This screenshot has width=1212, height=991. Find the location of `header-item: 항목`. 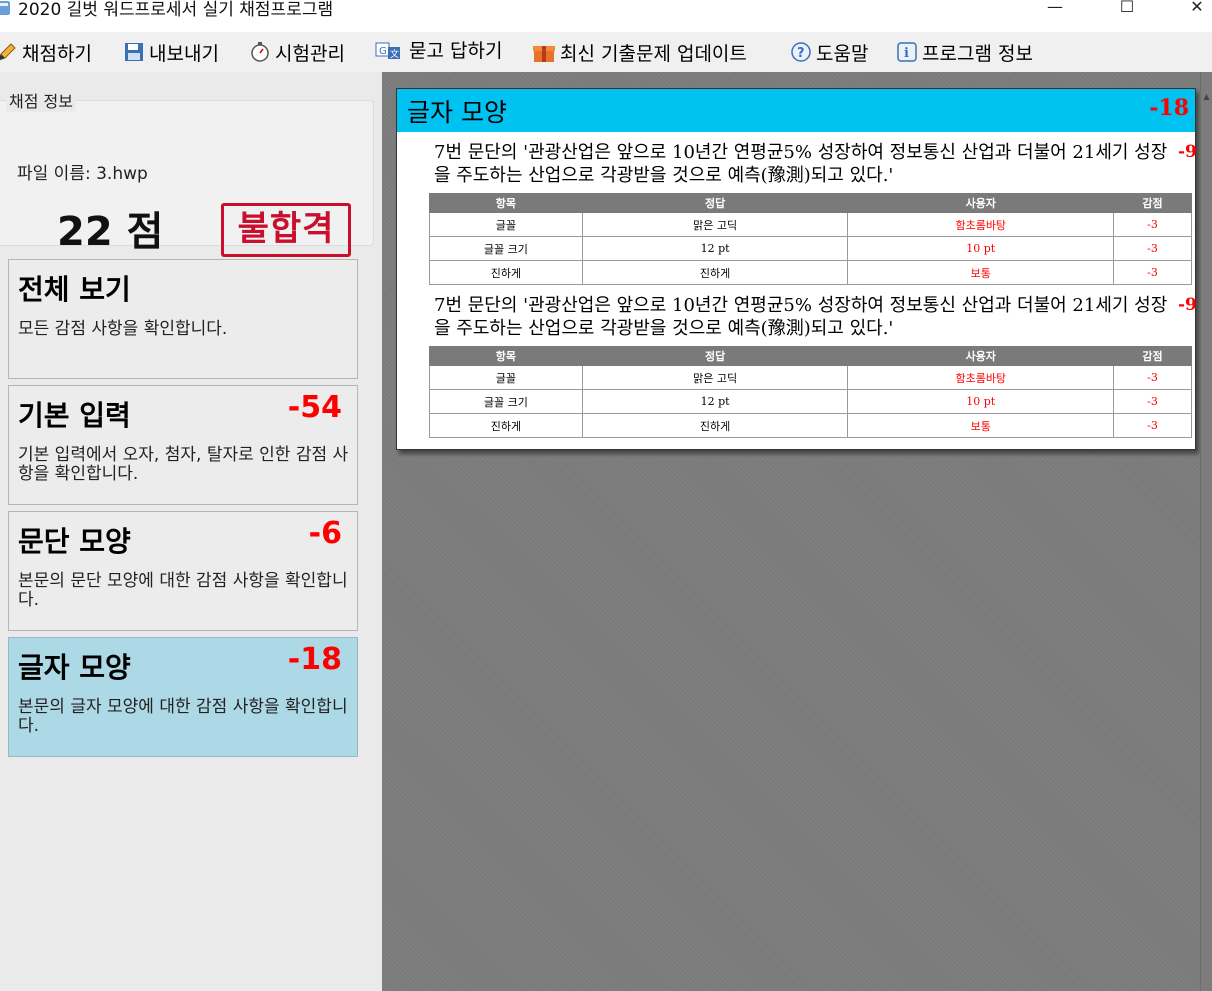

header-item: 항목 is located at coordinates (506, 356).